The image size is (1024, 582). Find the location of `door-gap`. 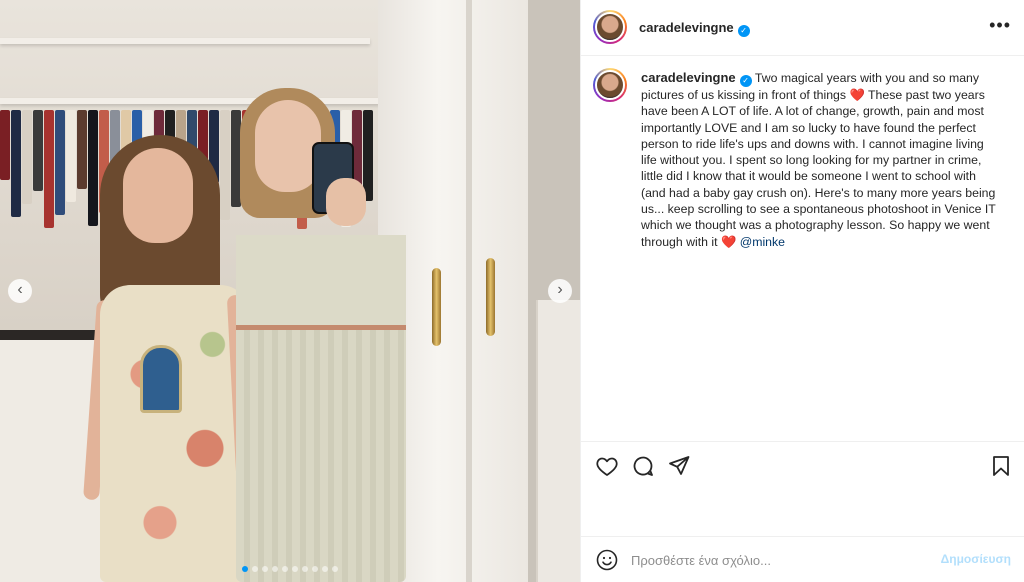

door-gap is located at coordinates (469, 291).